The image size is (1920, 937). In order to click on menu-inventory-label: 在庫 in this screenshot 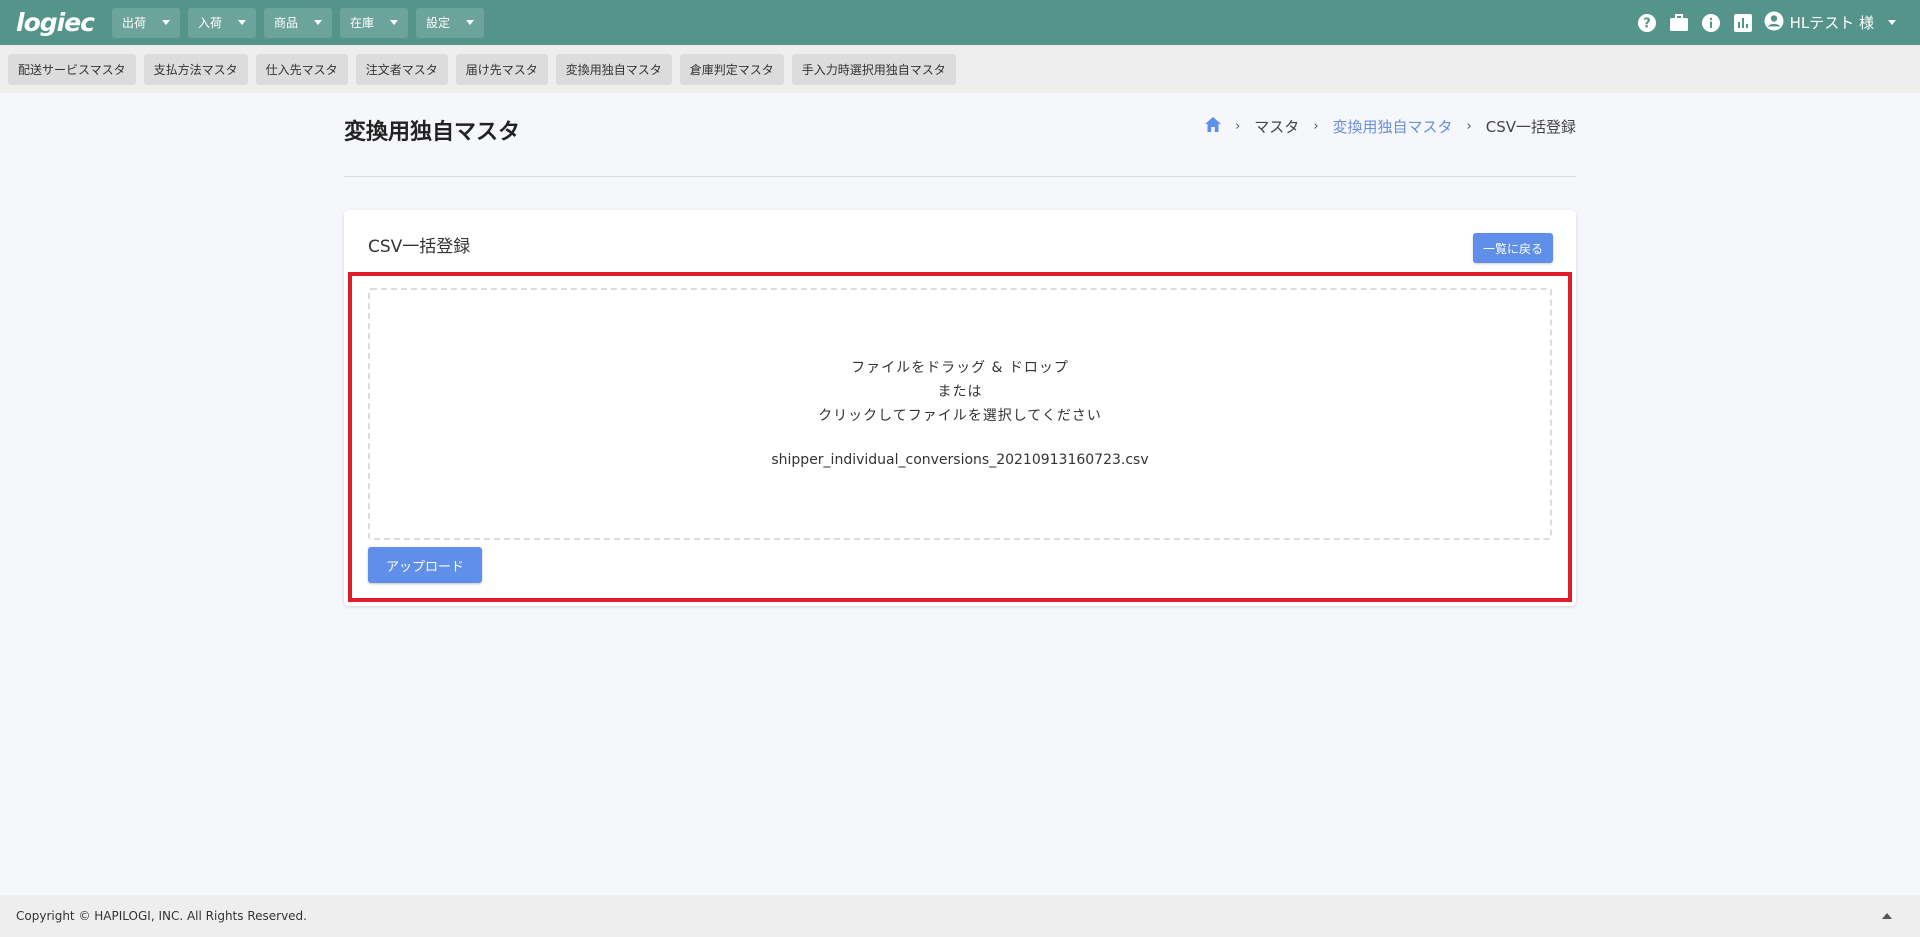, I will do `click(362, 23)`.